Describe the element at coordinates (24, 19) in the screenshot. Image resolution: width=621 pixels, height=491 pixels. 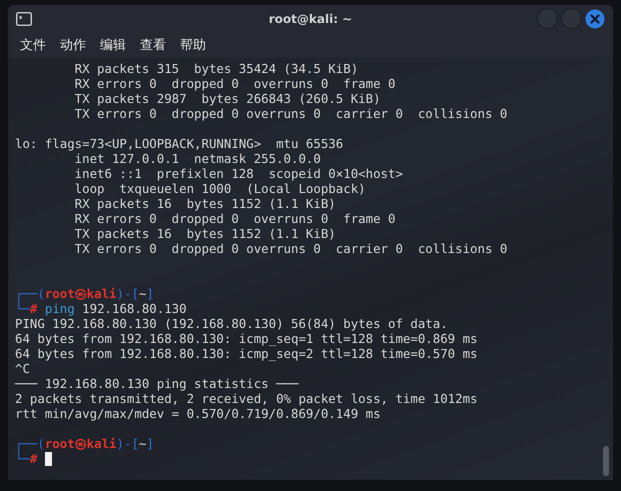
I see `terminal-icon` at that location.